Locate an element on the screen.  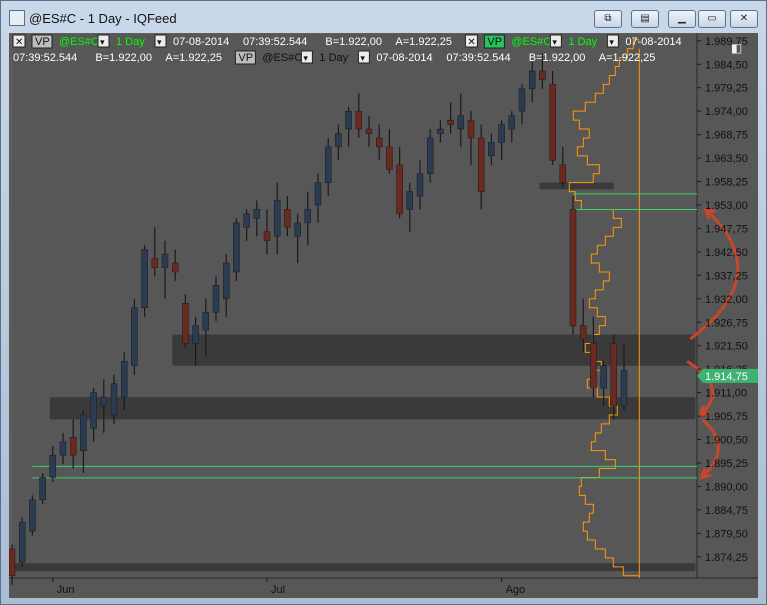
y-tick-label: 1.947,75 is located at coordinates (726, 229).